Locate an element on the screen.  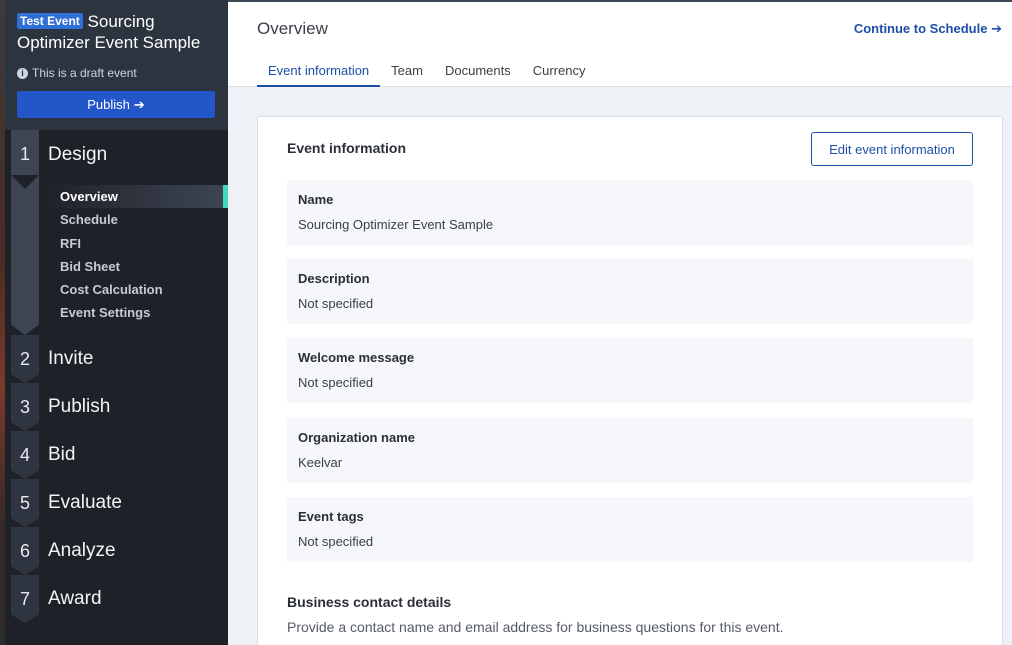
step-evaluate: 5 Evaluate is located at coordinates (116, 503).